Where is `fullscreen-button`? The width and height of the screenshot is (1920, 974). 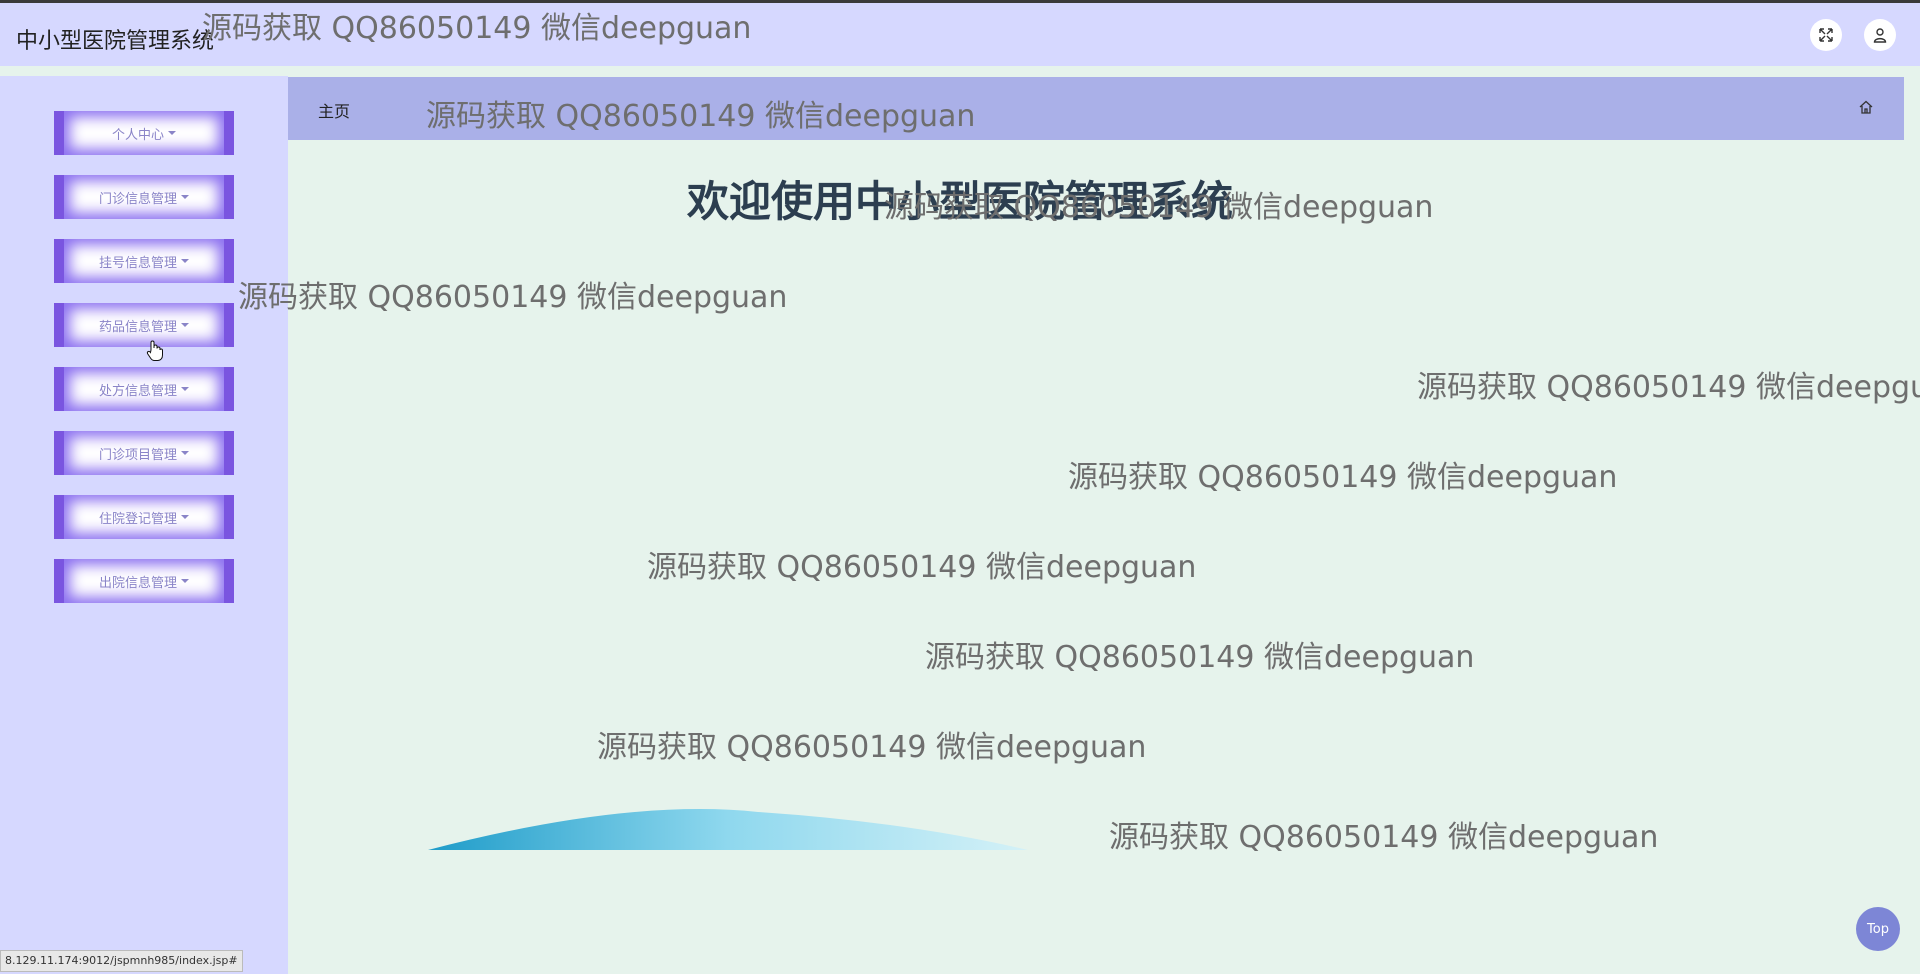
fullscreen-button is located at coordinates (1826, 35).